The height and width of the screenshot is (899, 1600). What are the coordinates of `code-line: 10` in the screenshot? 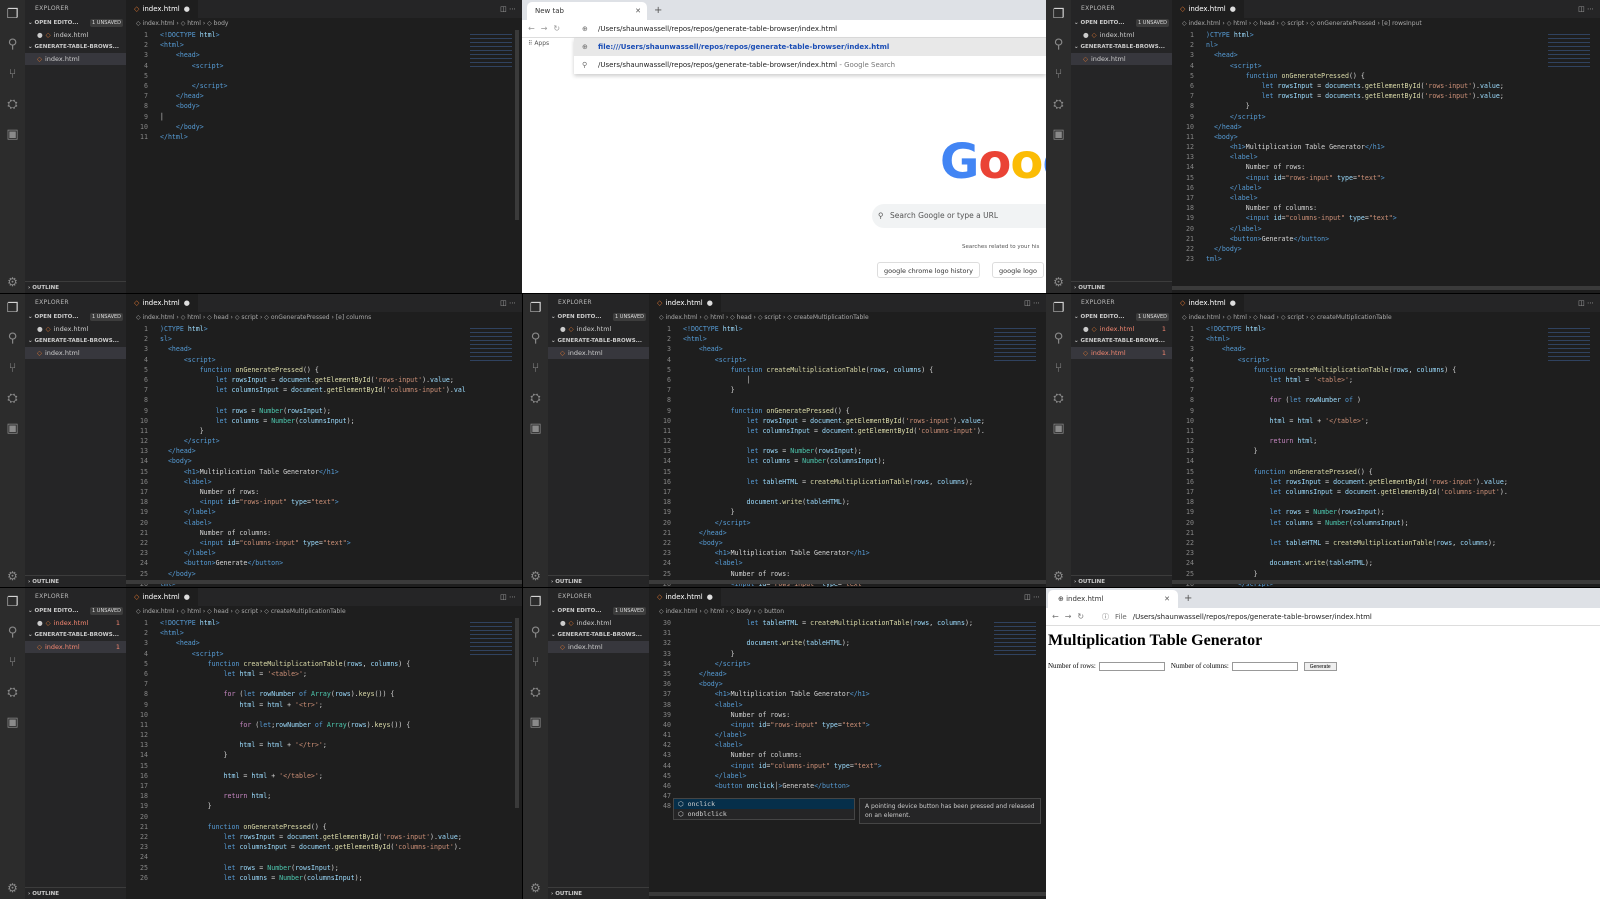 It's located at (324, 715).